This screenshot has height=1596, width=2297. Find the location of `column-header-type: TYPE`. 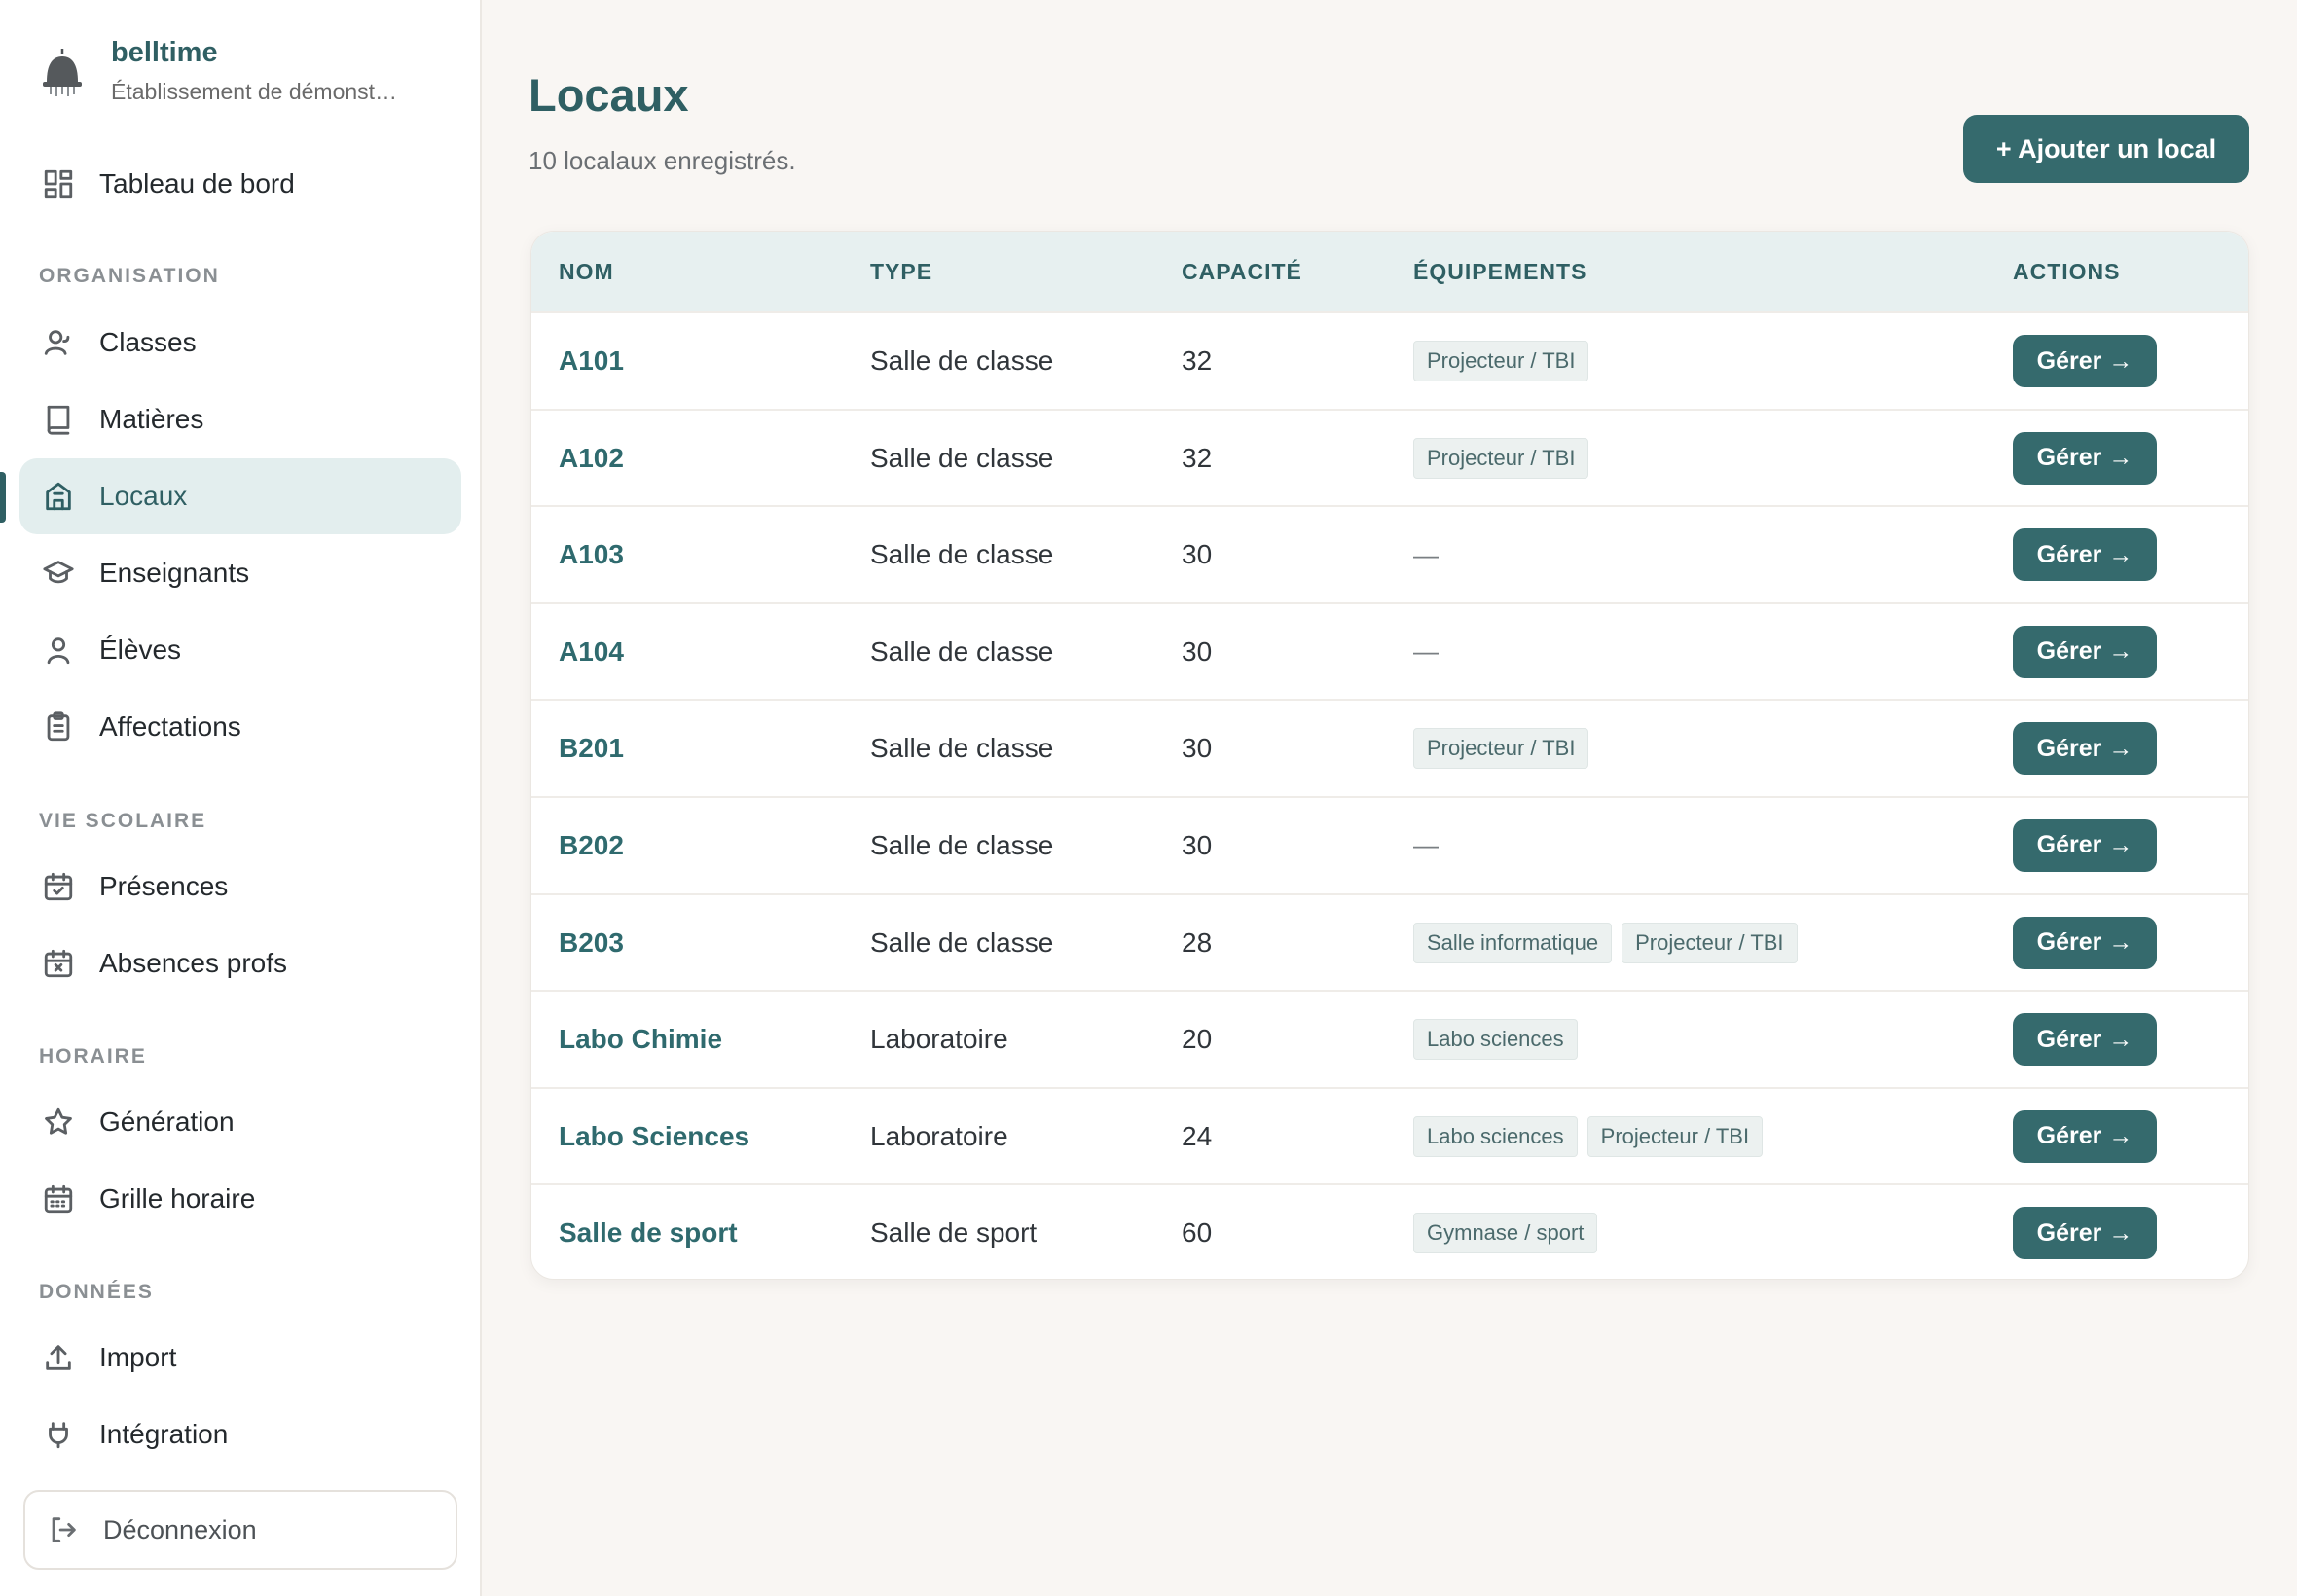

column-header-type: TYPE is located at coordinates (901, 271).